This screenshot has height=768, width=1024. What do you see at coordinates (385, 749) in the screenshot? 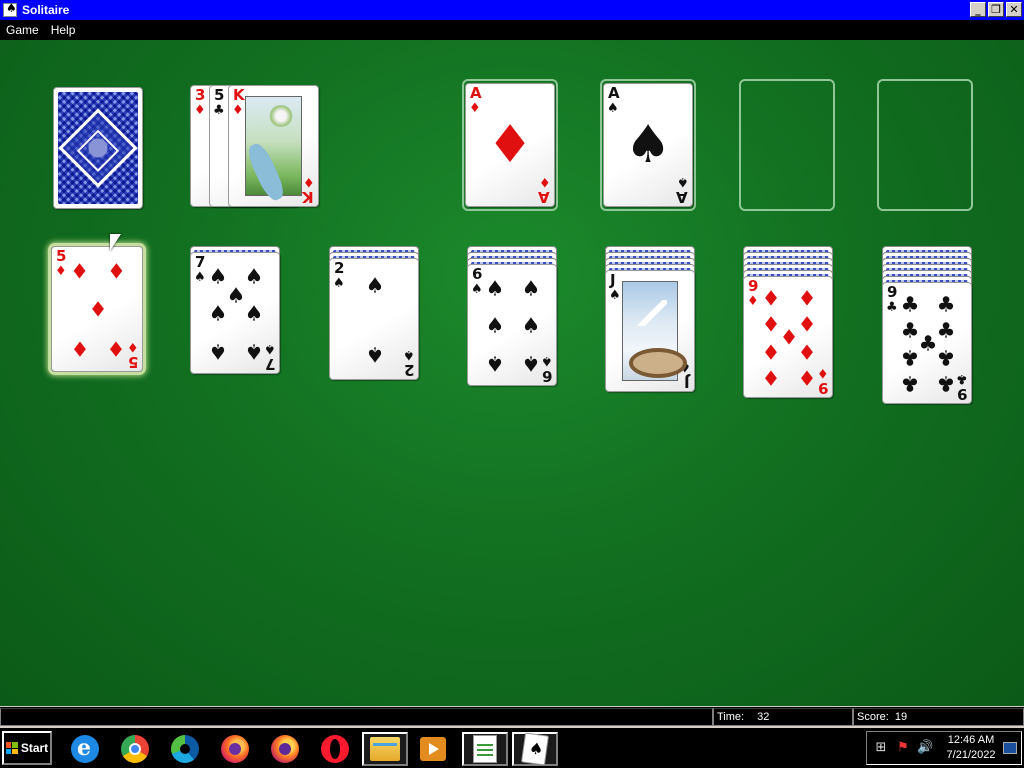
I see `file-explorer-icon` at bounding box center [385, 749].